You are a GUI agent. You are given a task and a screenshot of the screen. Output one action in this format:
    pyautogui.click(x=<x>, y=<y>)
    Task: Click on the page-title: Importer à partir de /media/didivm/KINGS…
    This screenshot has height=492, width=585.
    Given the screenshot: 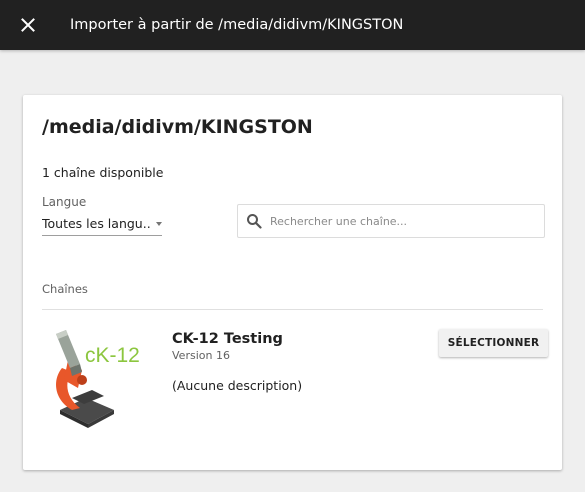 What is the action you would take?
    pyautogui.click(x=237, y=25)
    